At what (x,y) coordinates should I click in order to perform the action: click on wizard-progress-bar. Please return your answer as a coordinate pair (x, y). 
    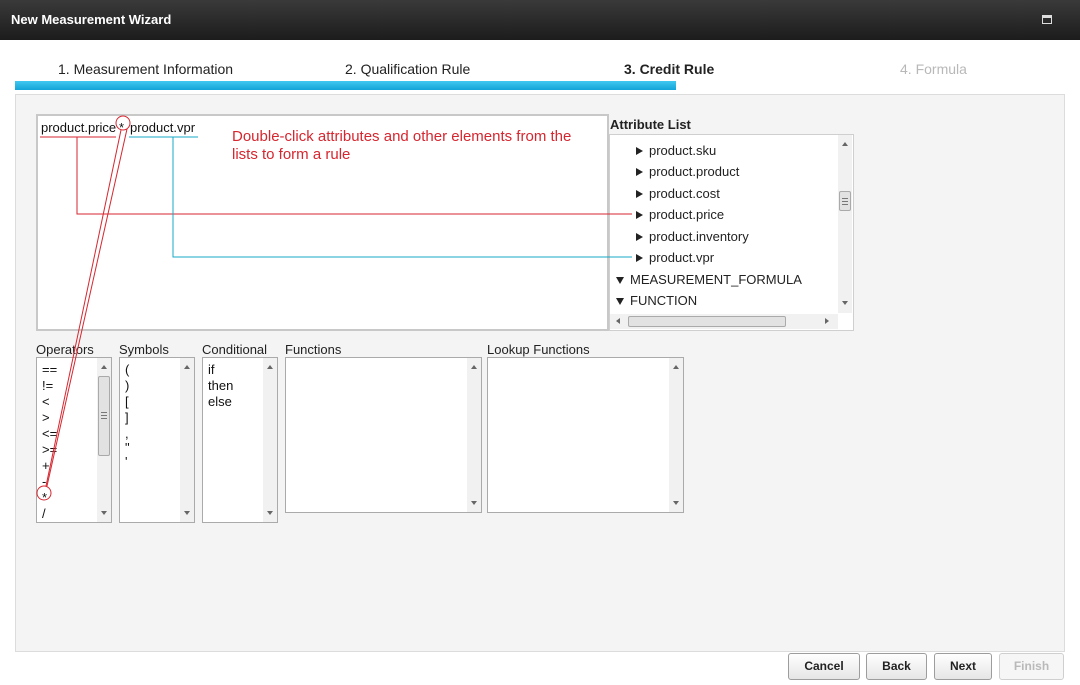
    Looking at the image, I should click on (345, 85).